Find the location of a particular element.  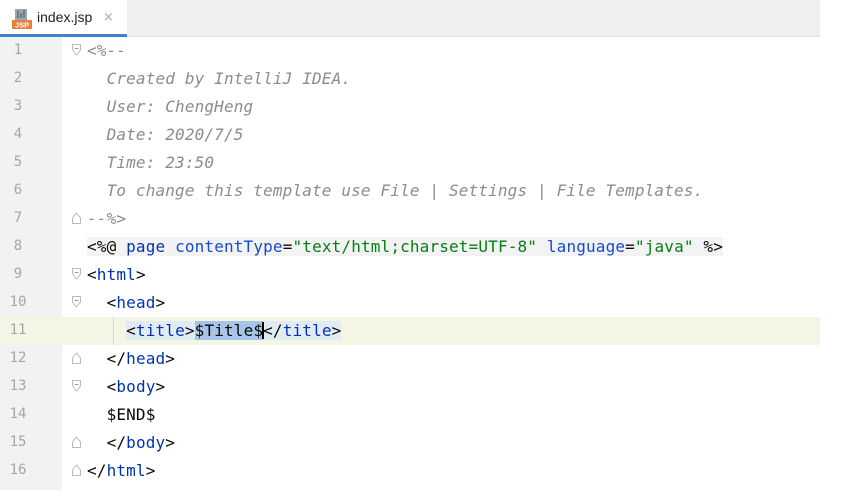

body-open-tag: <body> is located at coordinates (126, 386).